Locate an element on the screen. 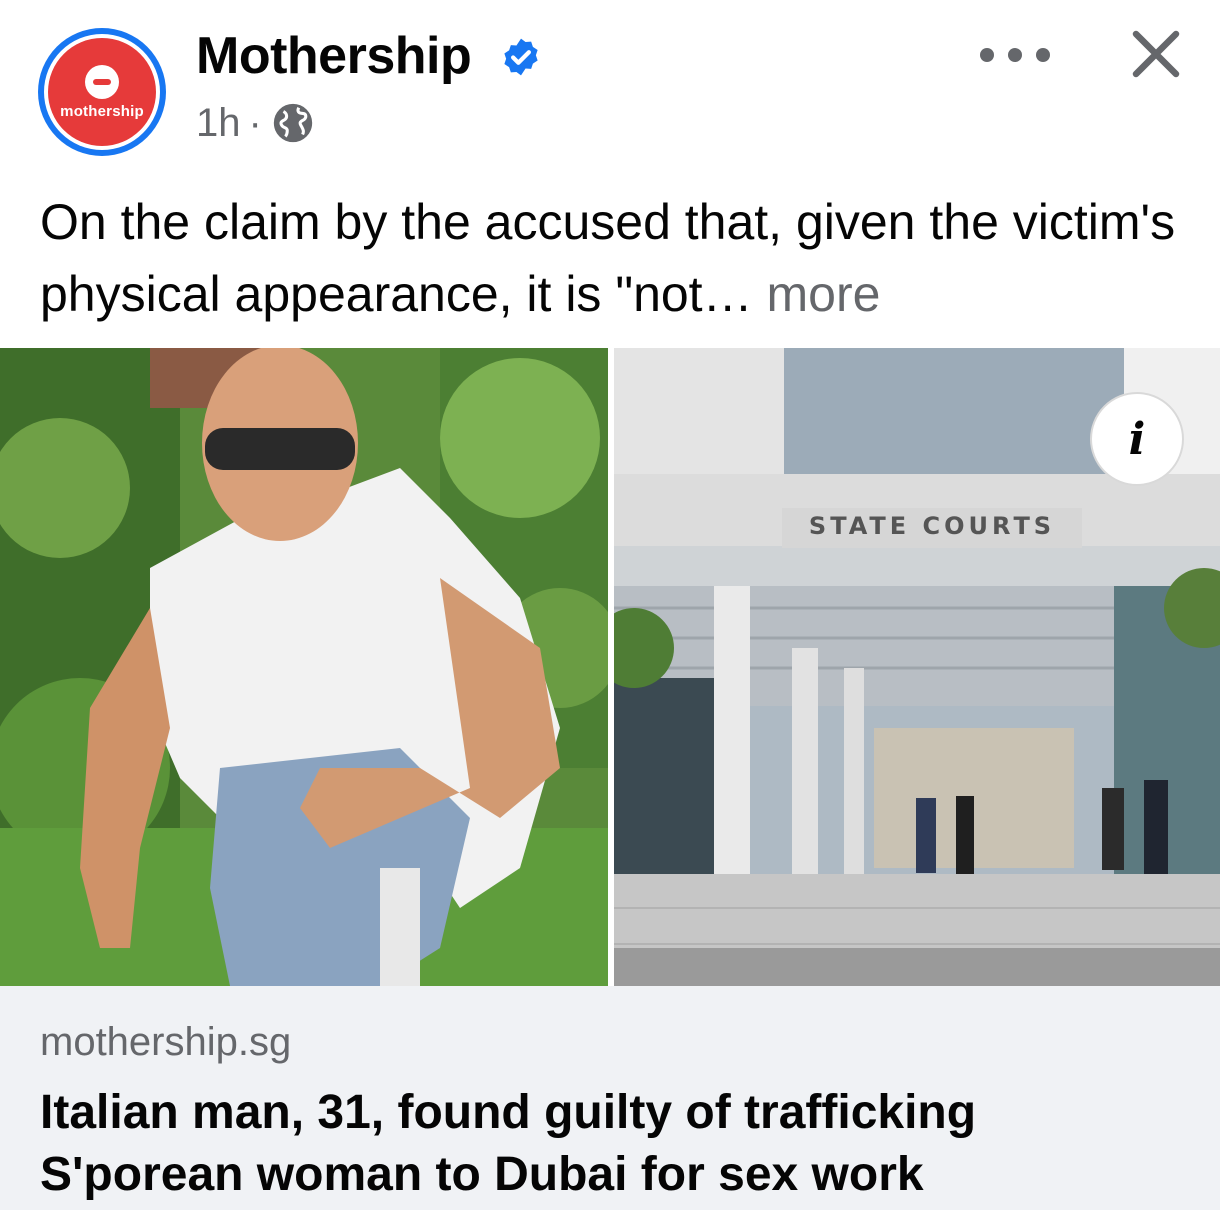 The height and width of the screenshot is (1210, 1220). more-options-icon is located at coordinates (1015, 55).